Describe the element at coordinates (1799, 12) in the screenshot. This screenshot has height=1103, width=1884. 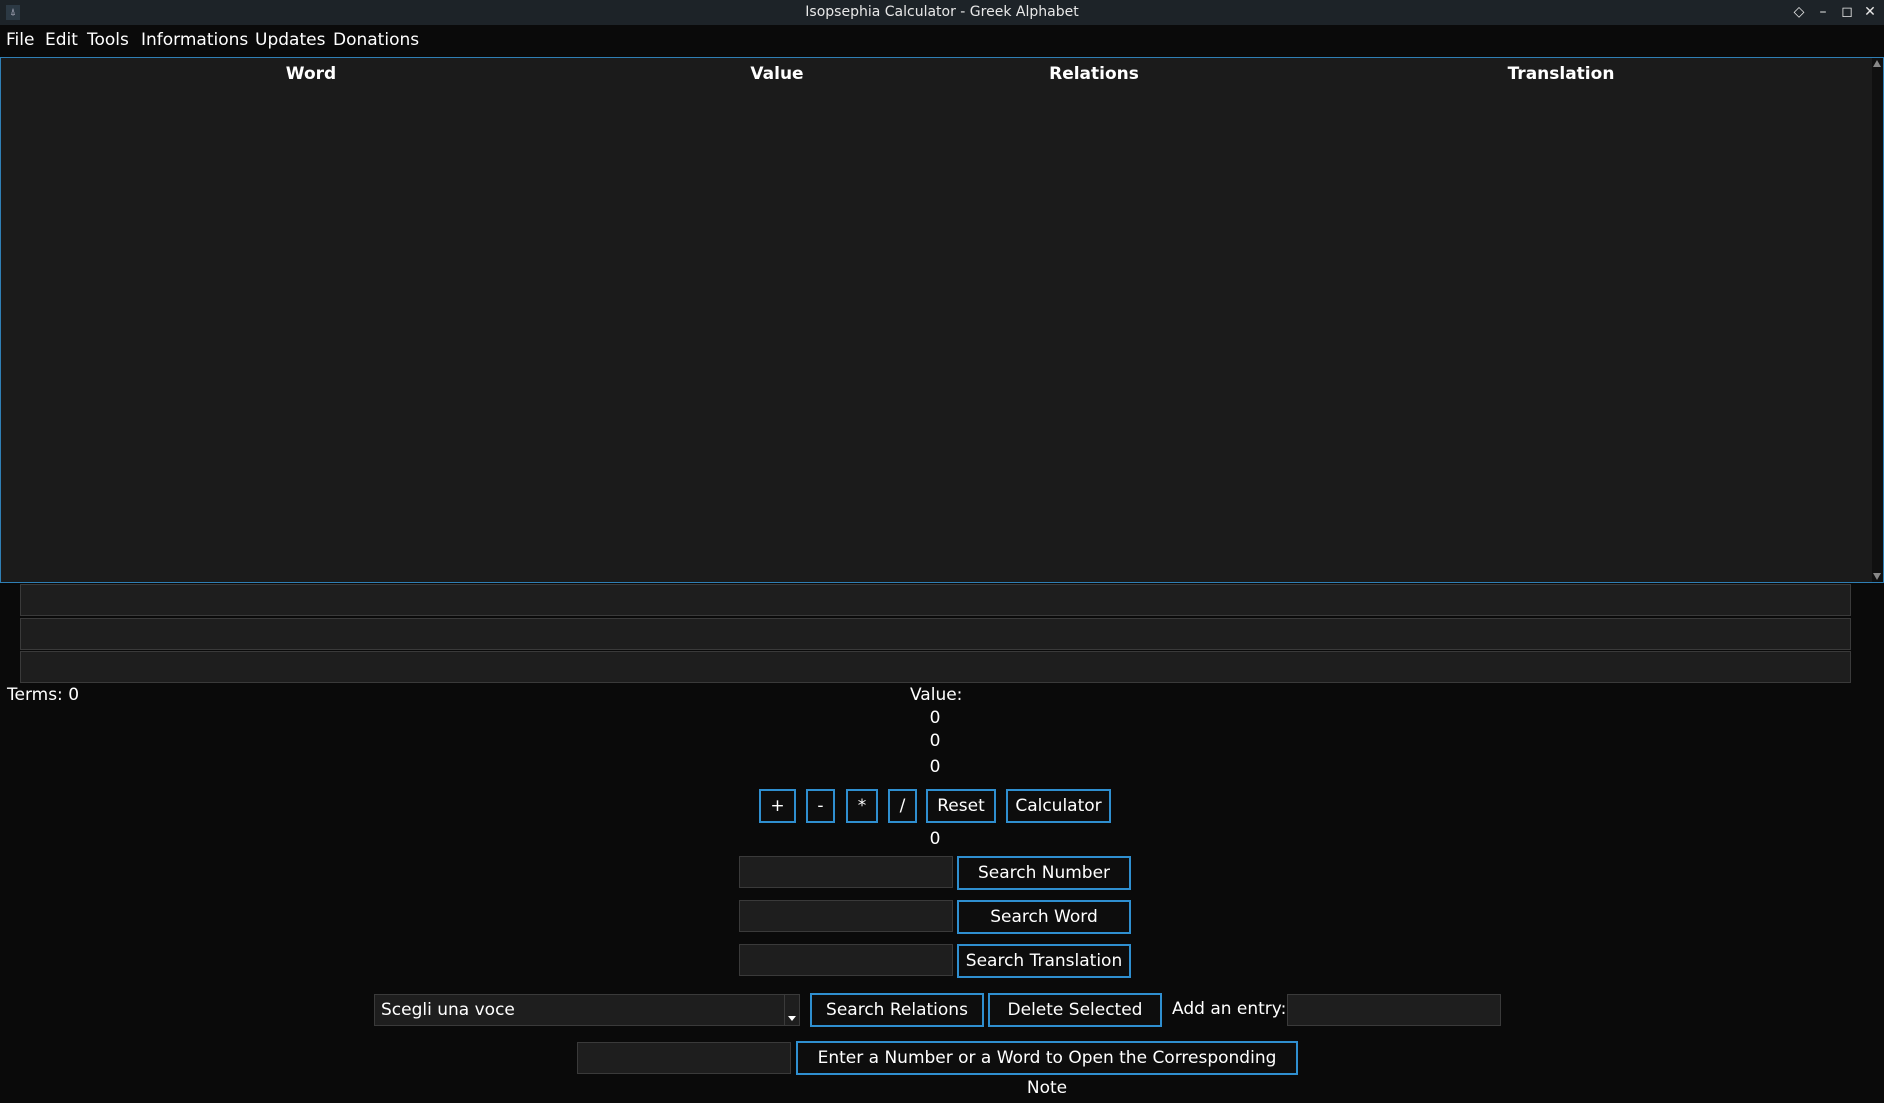
I see `pin-icon: ◇` at that location.